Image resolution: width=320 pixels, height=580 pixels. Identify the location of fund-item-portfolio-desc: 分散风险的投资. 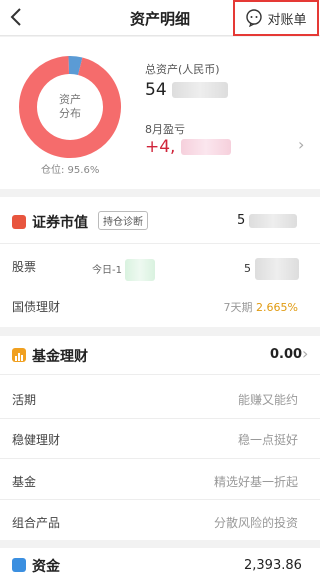
(255, 523).